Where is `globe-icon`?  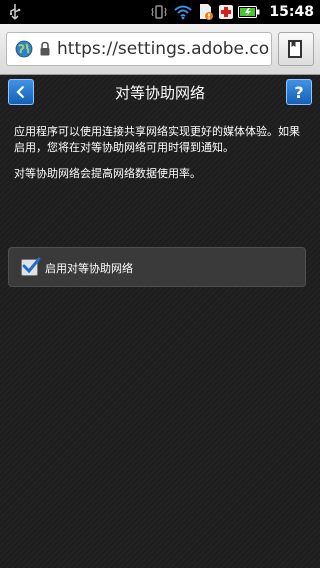
globe-icon is located at coordinates (24, 49).